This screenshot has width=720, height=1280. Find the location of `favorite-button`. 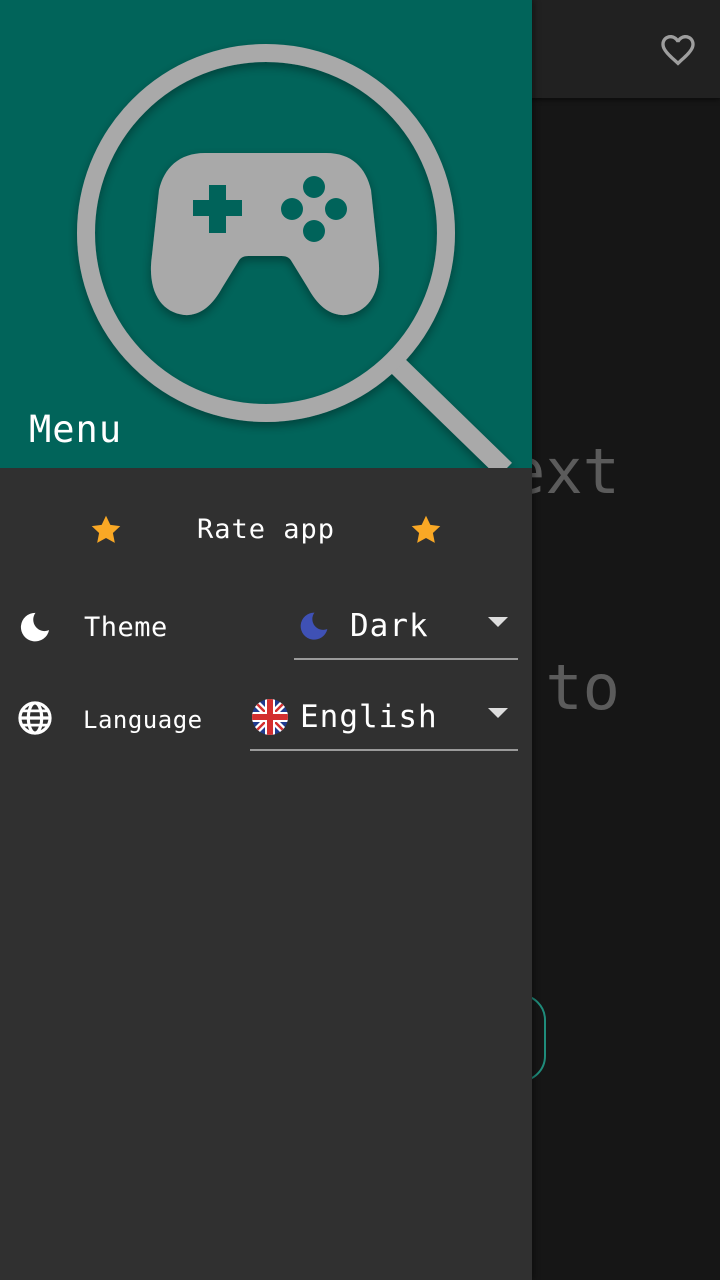

favorite-button is located at coordinates (678, 50).